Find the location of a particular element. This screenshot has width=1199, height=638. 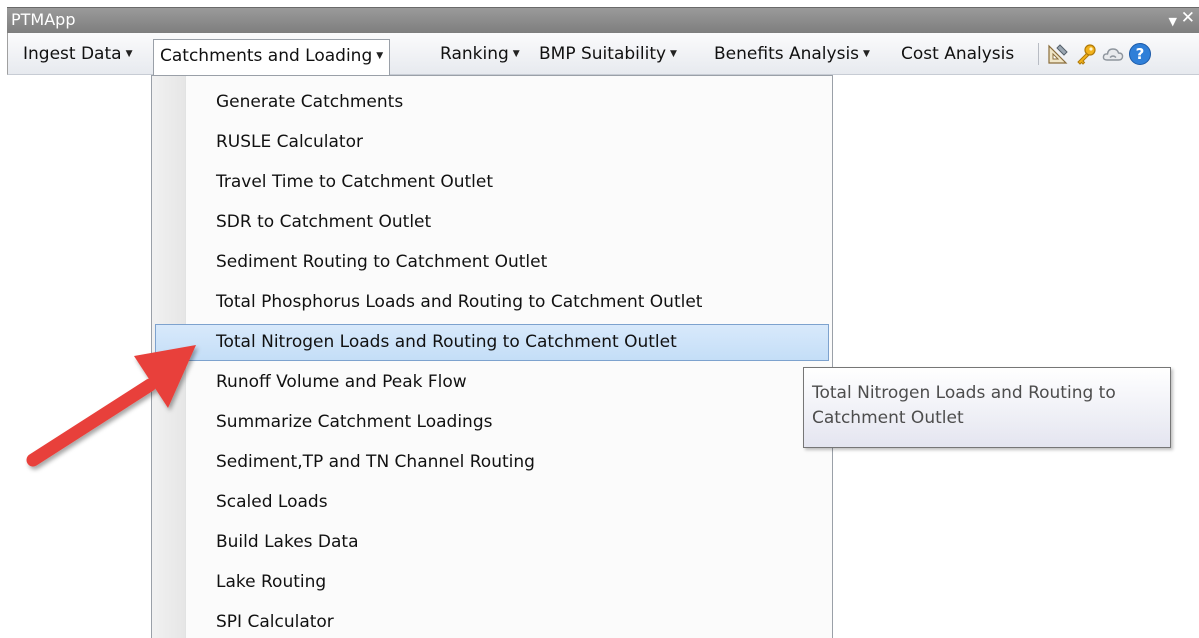

menu-bmp-suitability: BMP Suitability ▼ is located at coordinates (608, 54).